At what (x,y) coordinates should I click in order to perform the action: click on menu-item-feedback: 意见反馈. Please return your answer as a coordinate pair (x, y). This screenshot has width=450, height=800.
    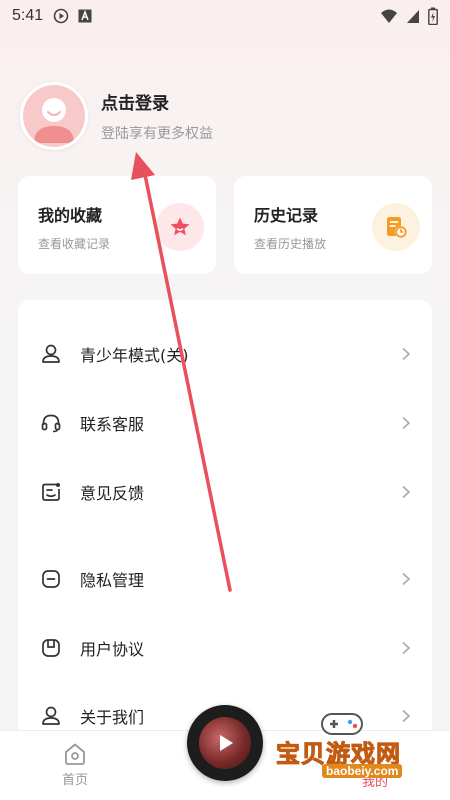
    Looking at the image, I should click on (225, 492).